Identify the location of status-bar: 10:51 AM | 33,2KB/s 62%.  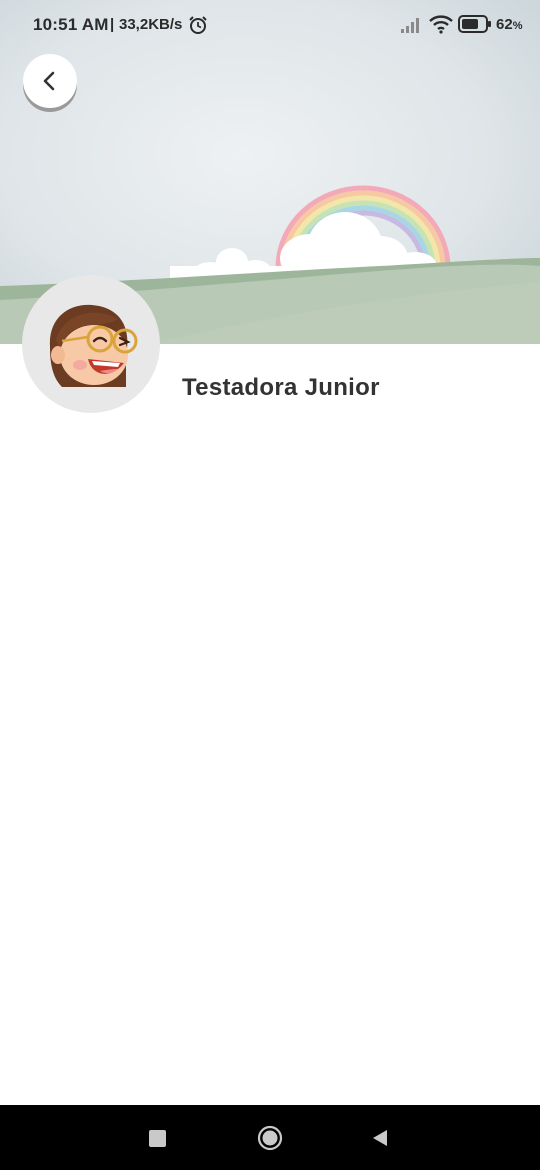
(270, 25).